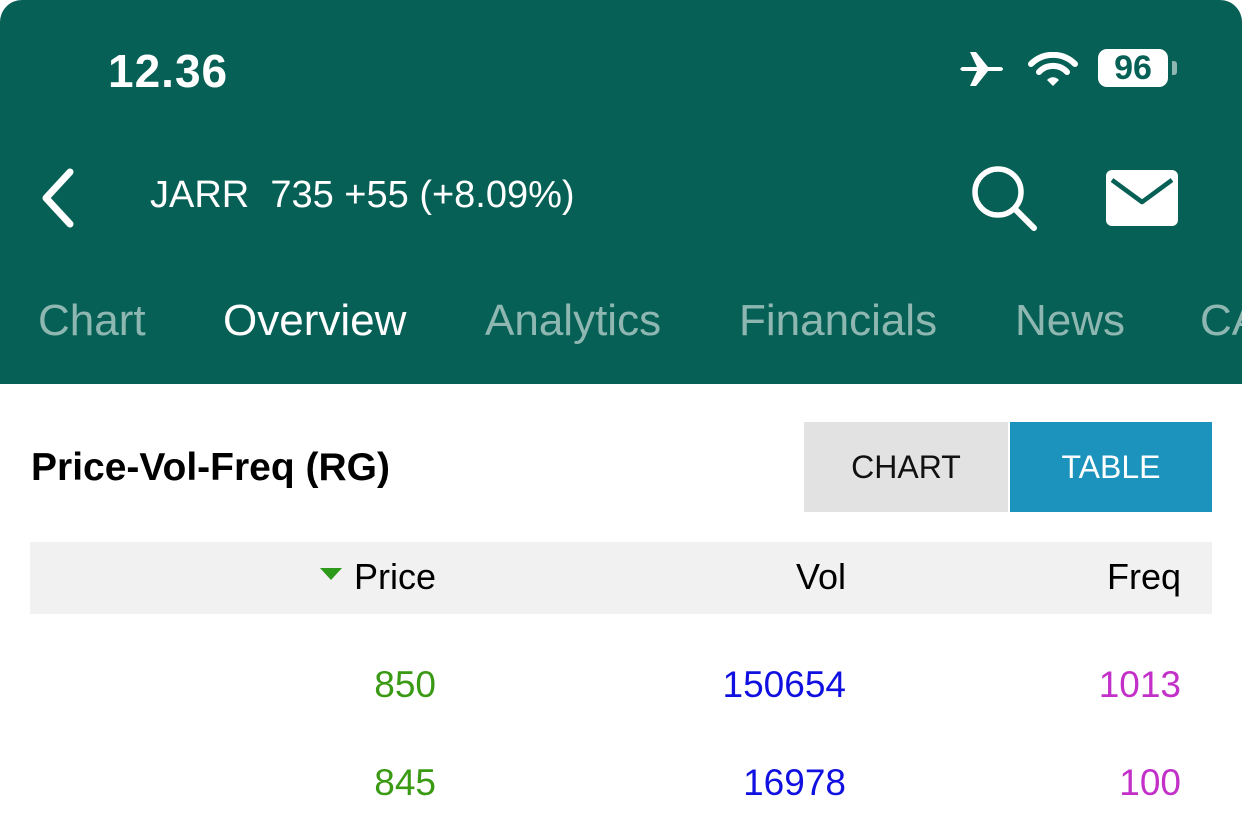  I want to click on table-header: Price Vol Freq, so click(621, 578).